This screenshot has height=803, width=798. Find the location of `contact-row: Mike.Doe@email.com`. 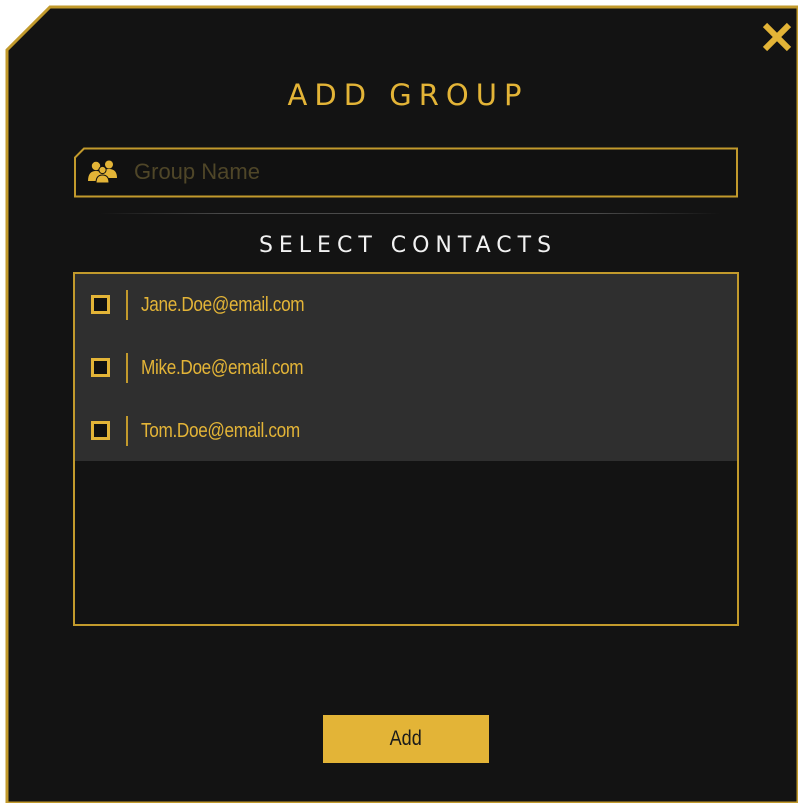

contact-row: Mike.Doe@email.com is located at coordinates (406, 368).